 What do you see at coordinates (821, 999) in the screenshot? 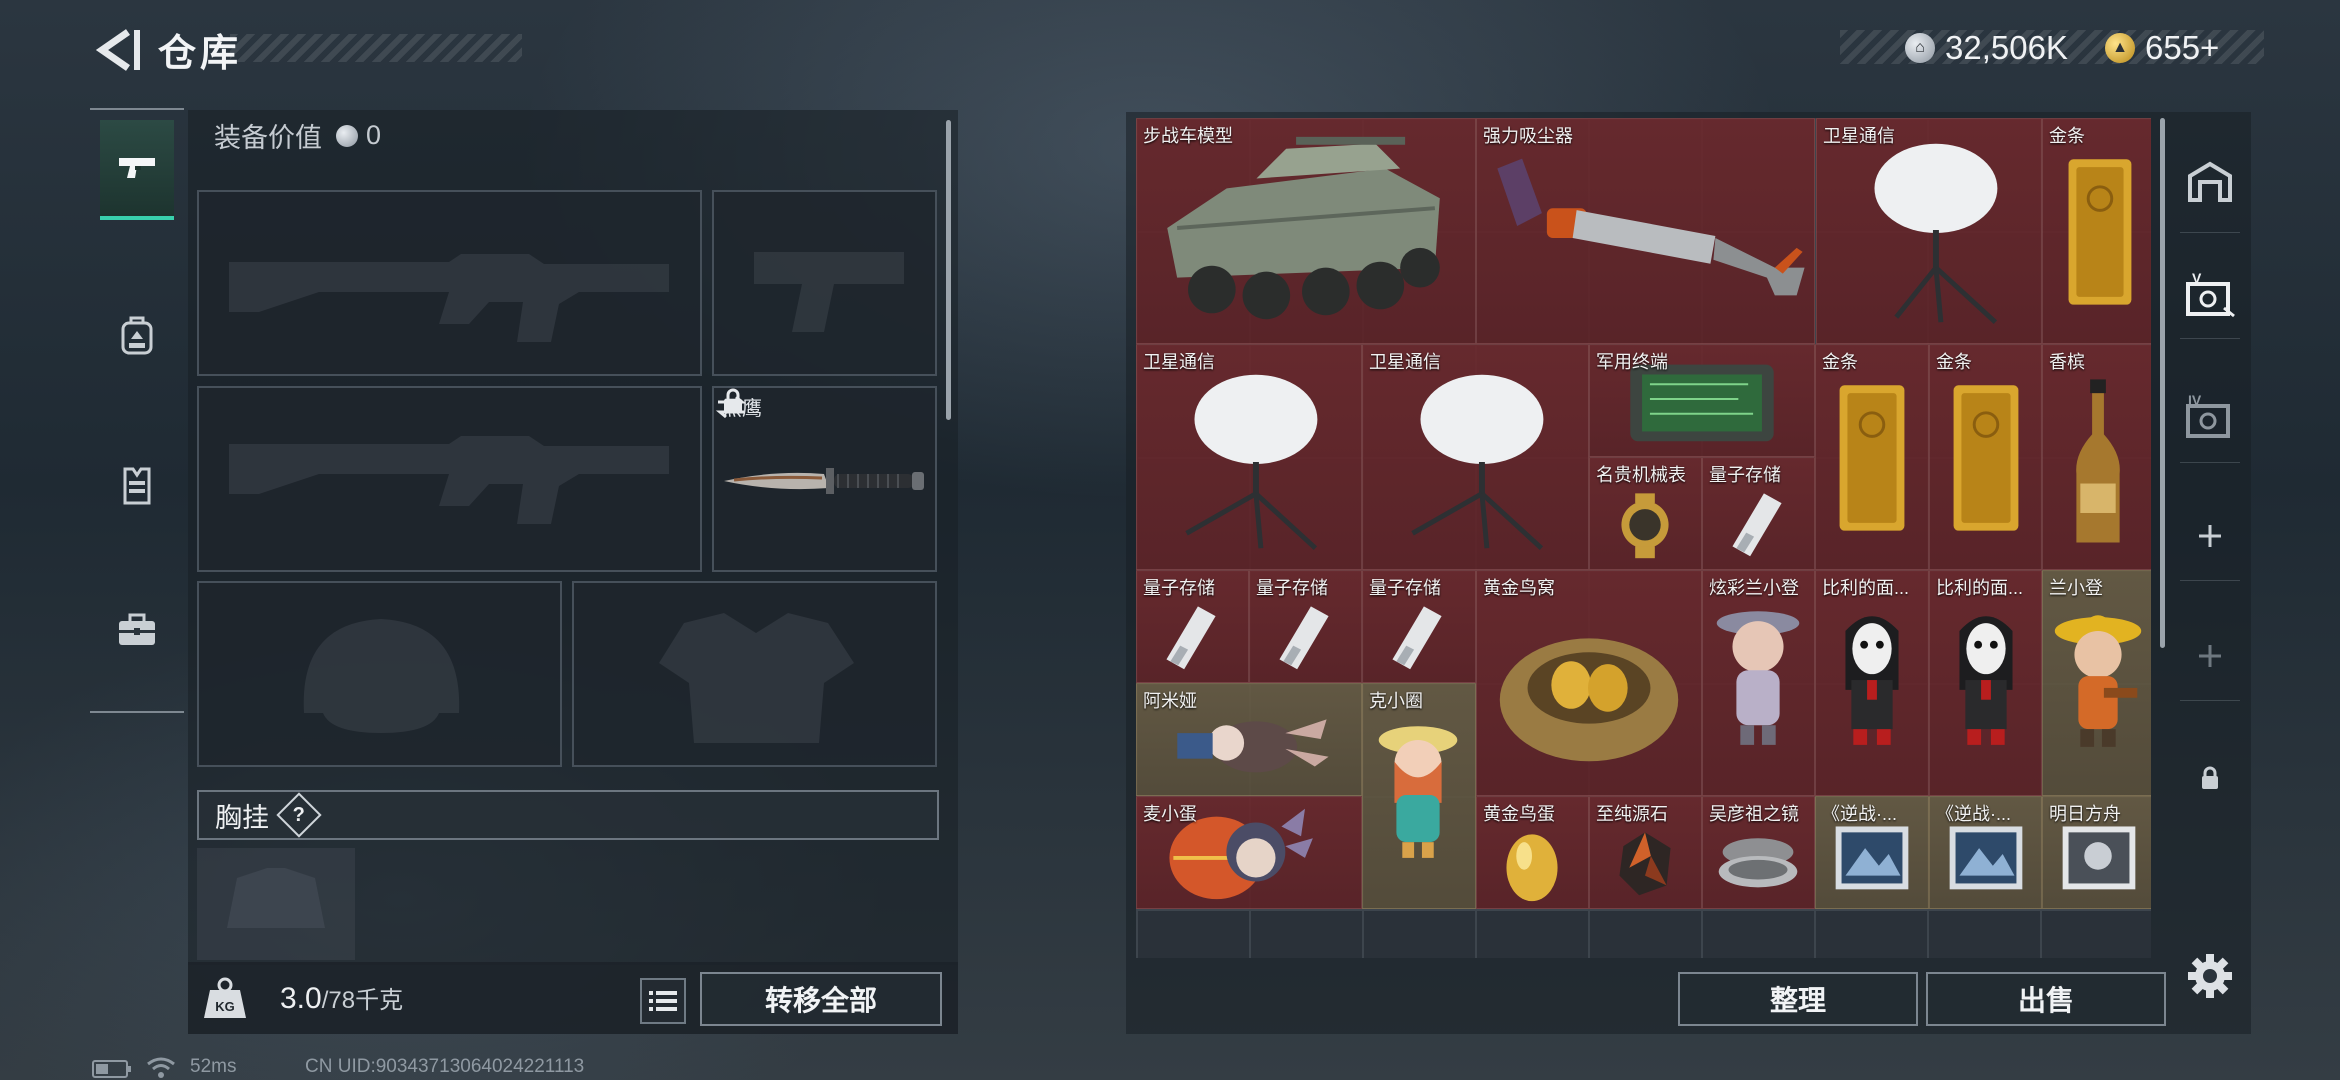
I see `transfer-all-button: 转移全部` at bounding box center [821, 999].